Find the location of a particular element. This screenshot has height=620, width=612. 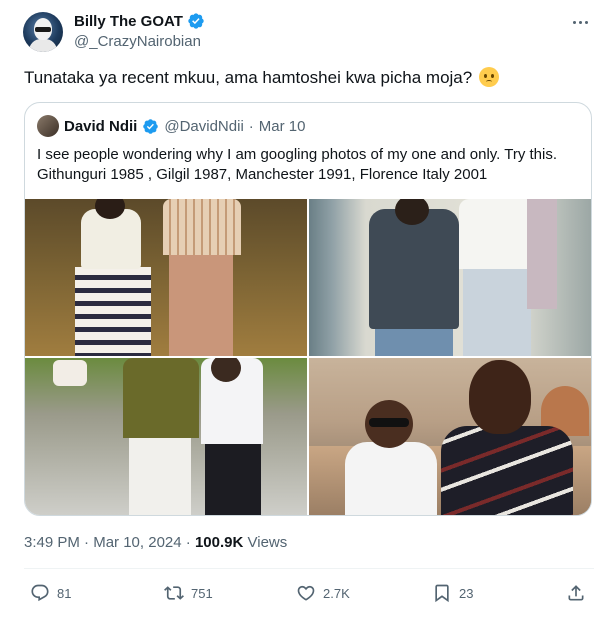

share-button is located at coordinates (576, 593).